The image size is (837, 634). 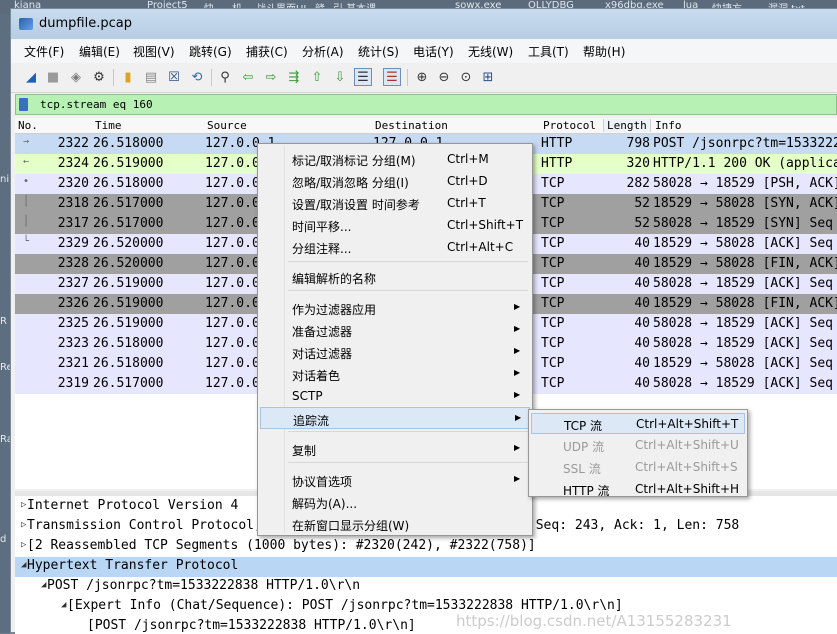 What do you see at coordinates (444, 77) in the screenshot?
I see `zoom-out-icon: ⊖` at bounding box center [444, 77].